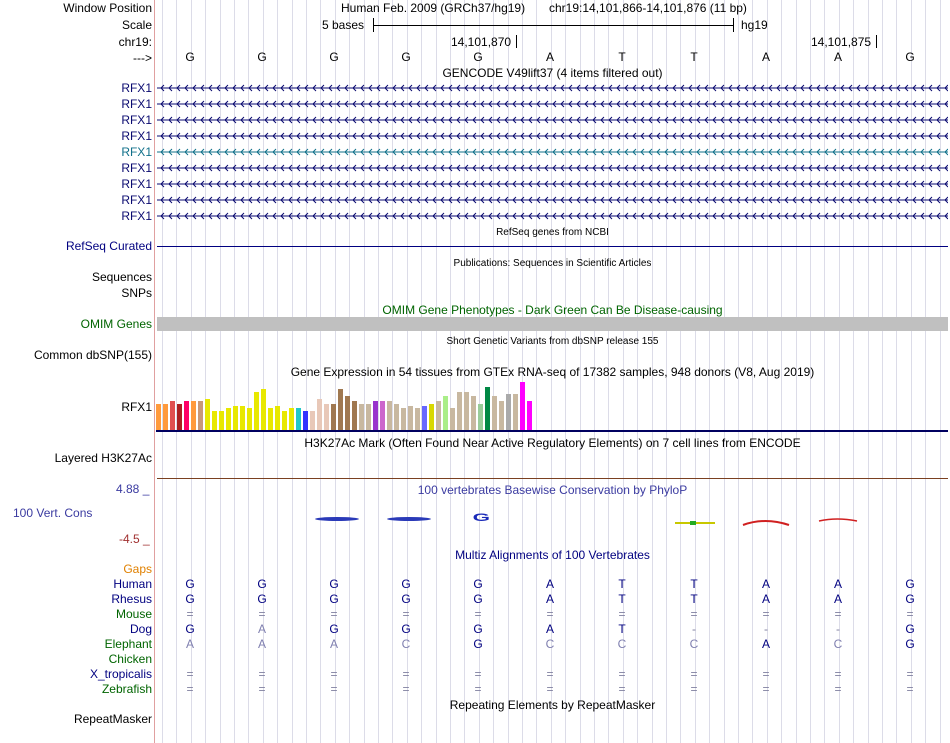 This screenshot has width=950, height=743. Describe the element at coordinates (137, 569) in the screenshot. I see `multiz-species-label: Gaps` at that location.